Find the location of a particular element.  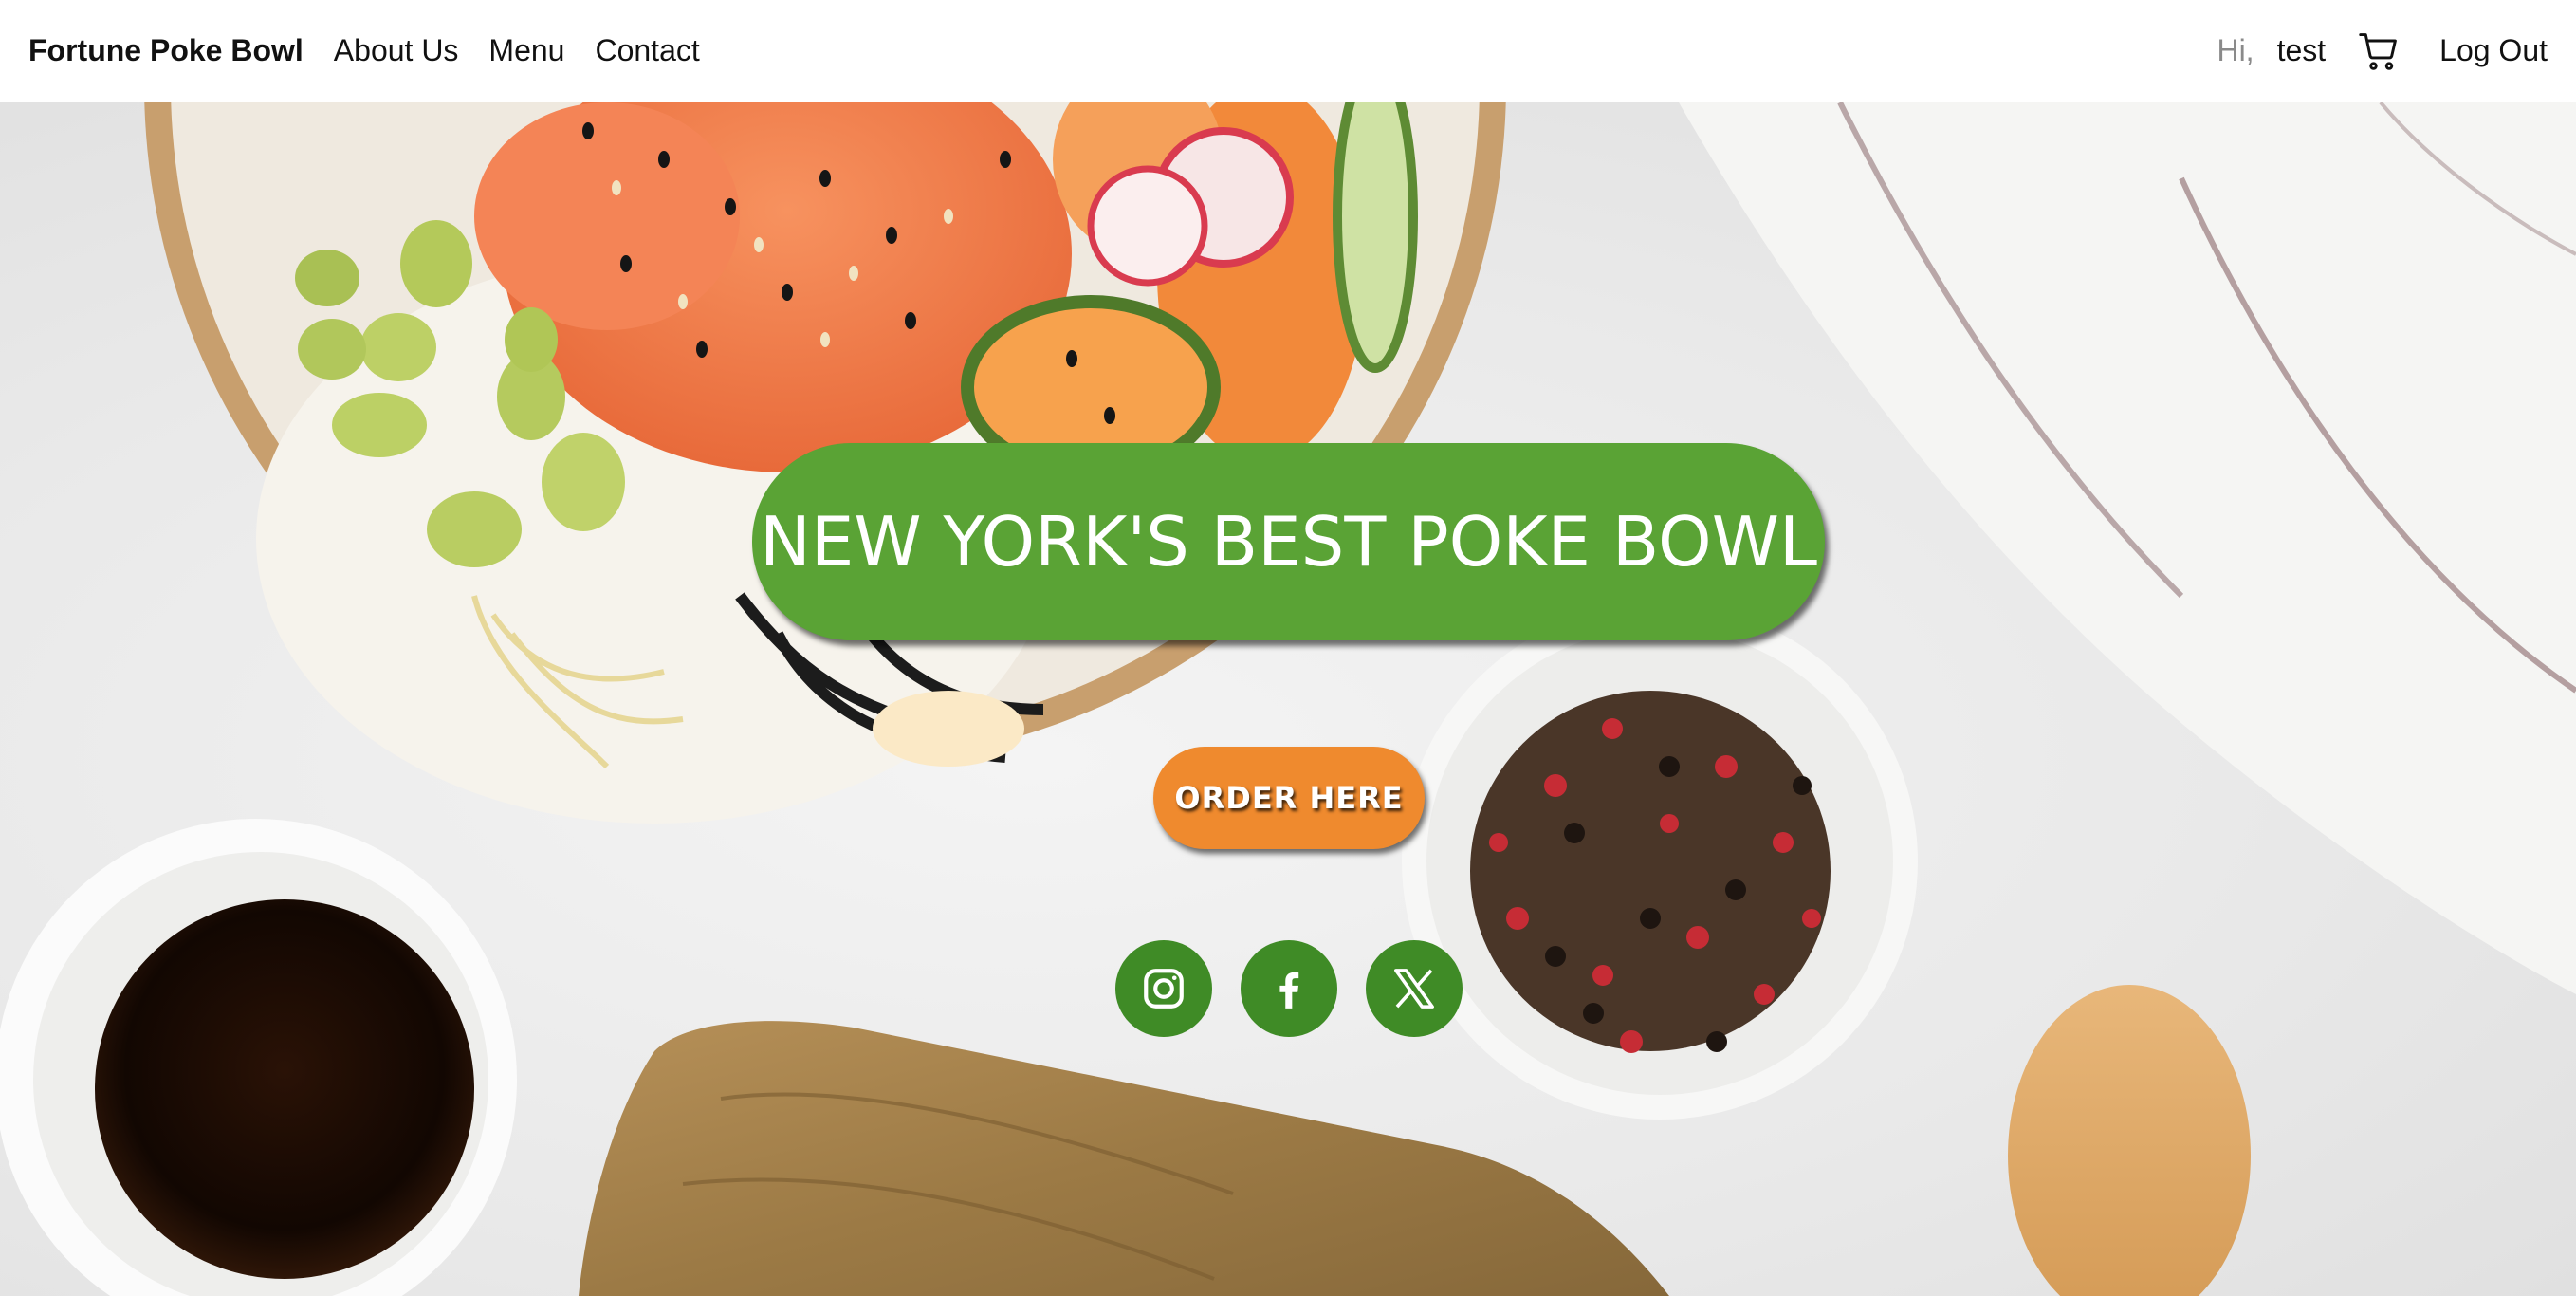

x-icon is located at coordinates (1414, 988).